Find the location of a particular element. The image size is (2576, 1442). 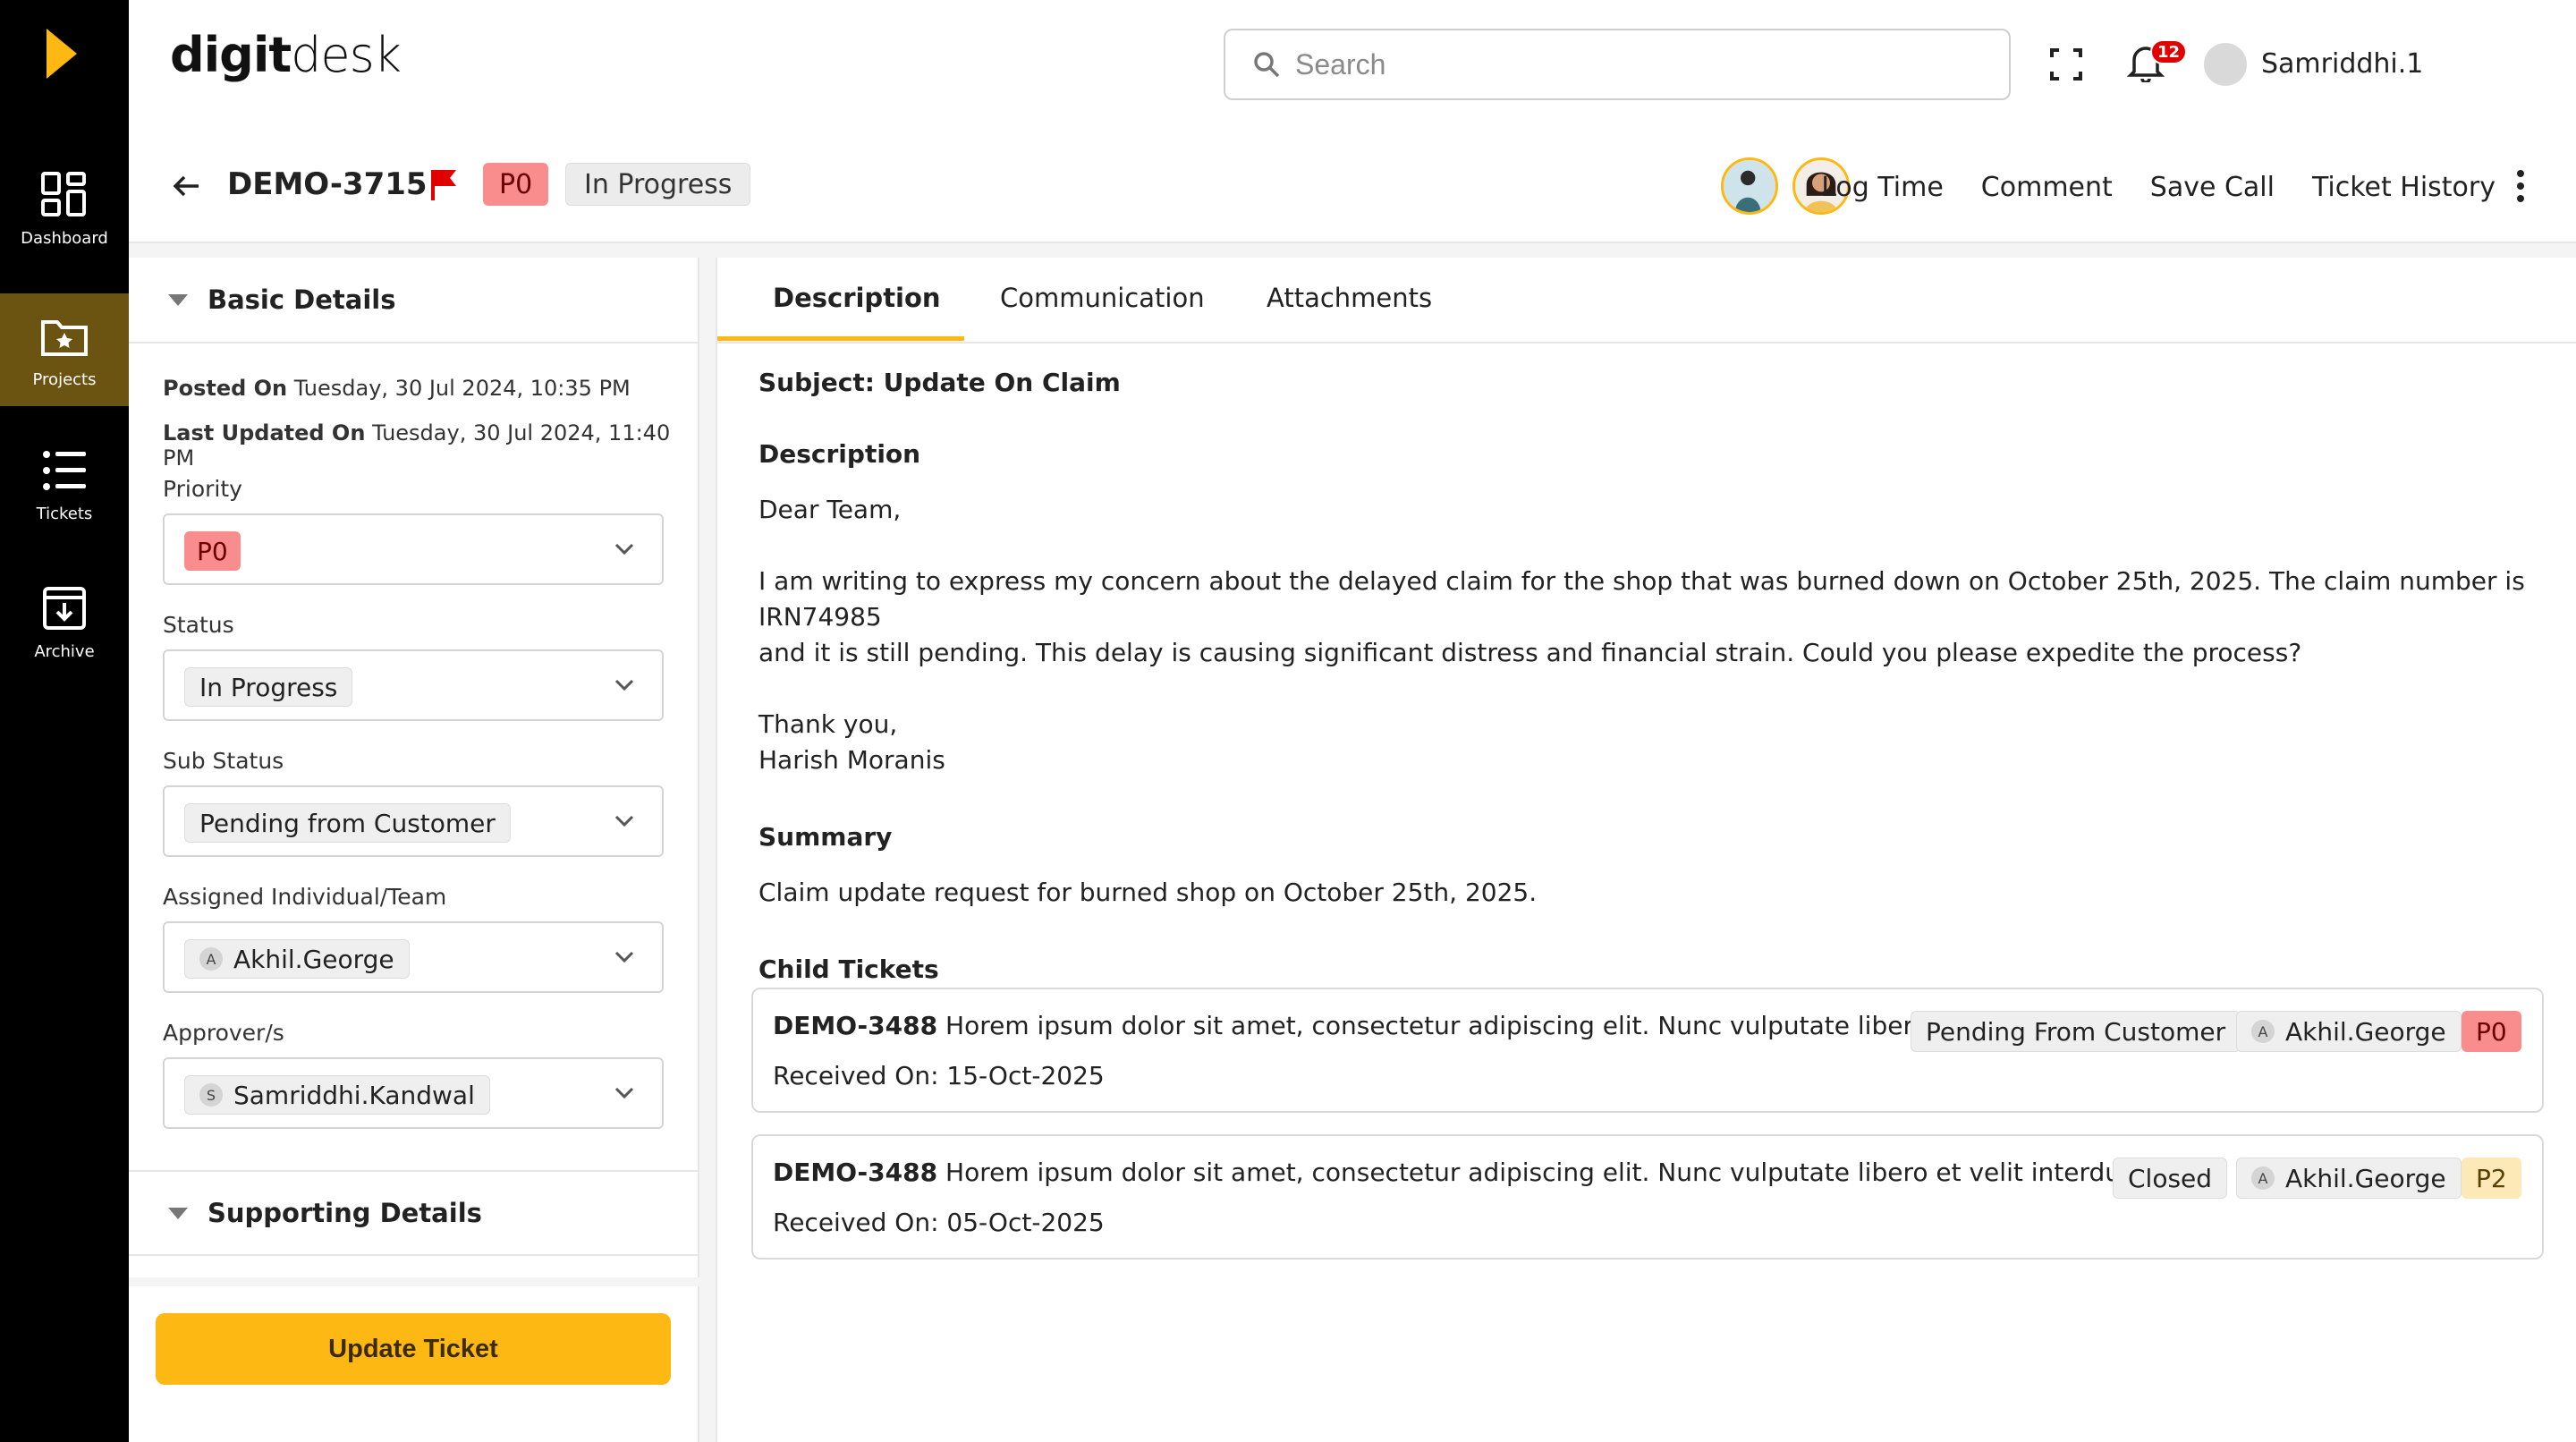

tab-bar: Description Communication Attachments is located at coordinates (1646, 301).